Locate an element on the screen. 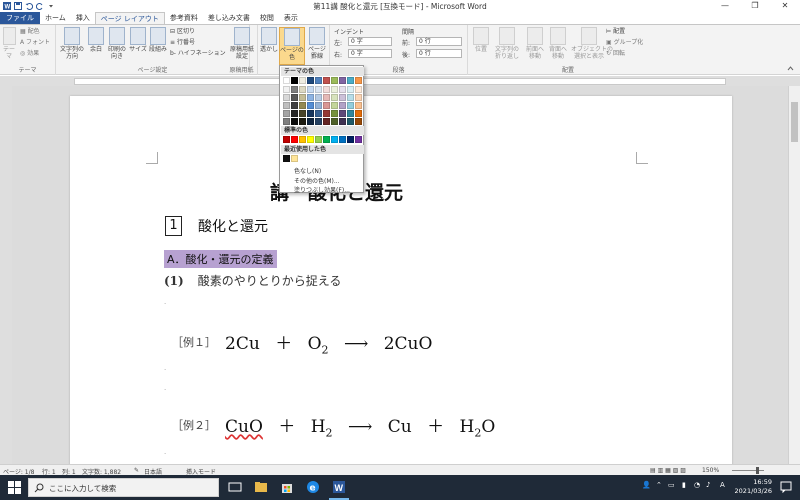 The width and height of the screenshot is (800, 500). selection-pane-button: オブジェクトの 選択と表示 is located at coordinates (592, 43).